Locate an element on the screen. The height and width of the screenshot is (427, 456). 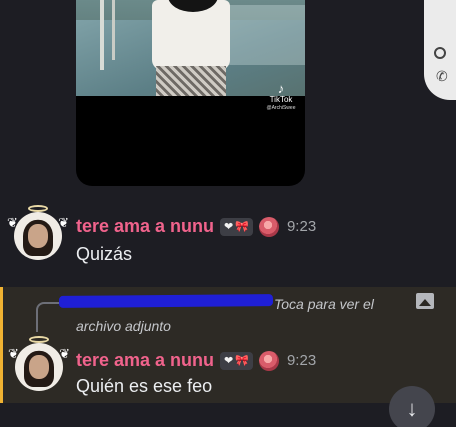
message-text: Quizás is located at coordinates (104, 254).